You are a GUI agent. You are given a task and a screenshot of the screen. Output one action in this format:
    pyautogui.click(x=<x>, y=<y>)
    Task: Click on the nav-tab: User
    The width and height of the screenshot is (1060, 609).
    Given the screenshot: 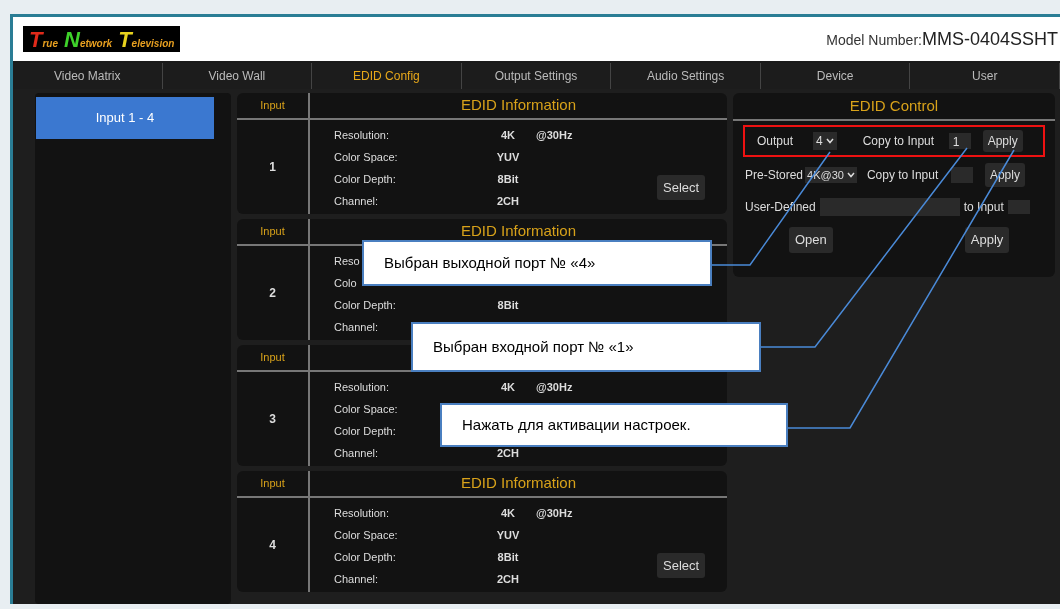 What is the action you would take?
    pyautogui.click(x=985, y=76)
    